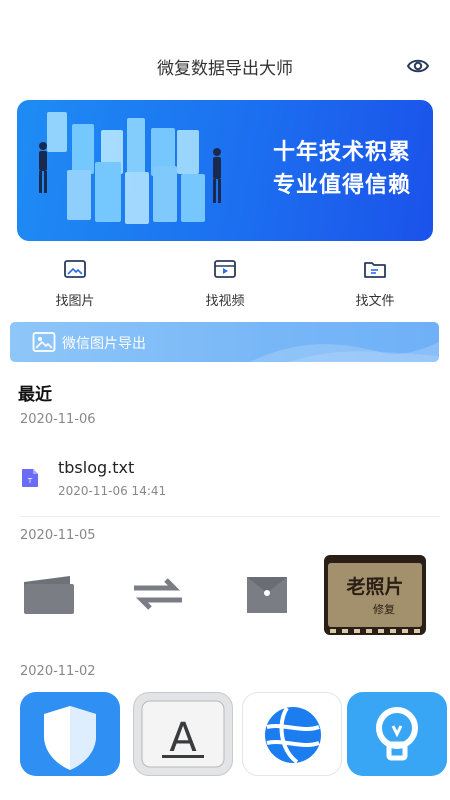 The image size is (450, 800). I want to click on divider, so click(230, 516).